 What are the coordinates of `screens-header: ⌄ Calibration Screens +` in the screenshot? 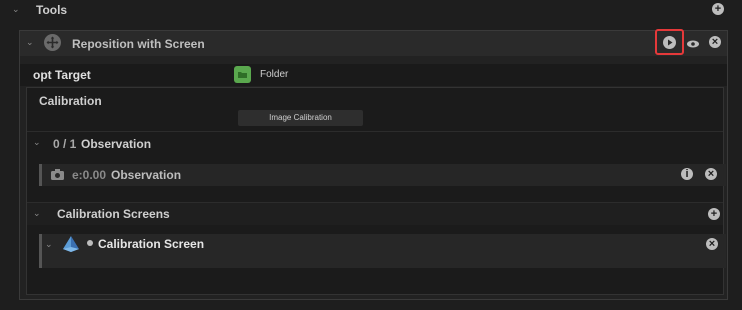 It's located at (375, 213).